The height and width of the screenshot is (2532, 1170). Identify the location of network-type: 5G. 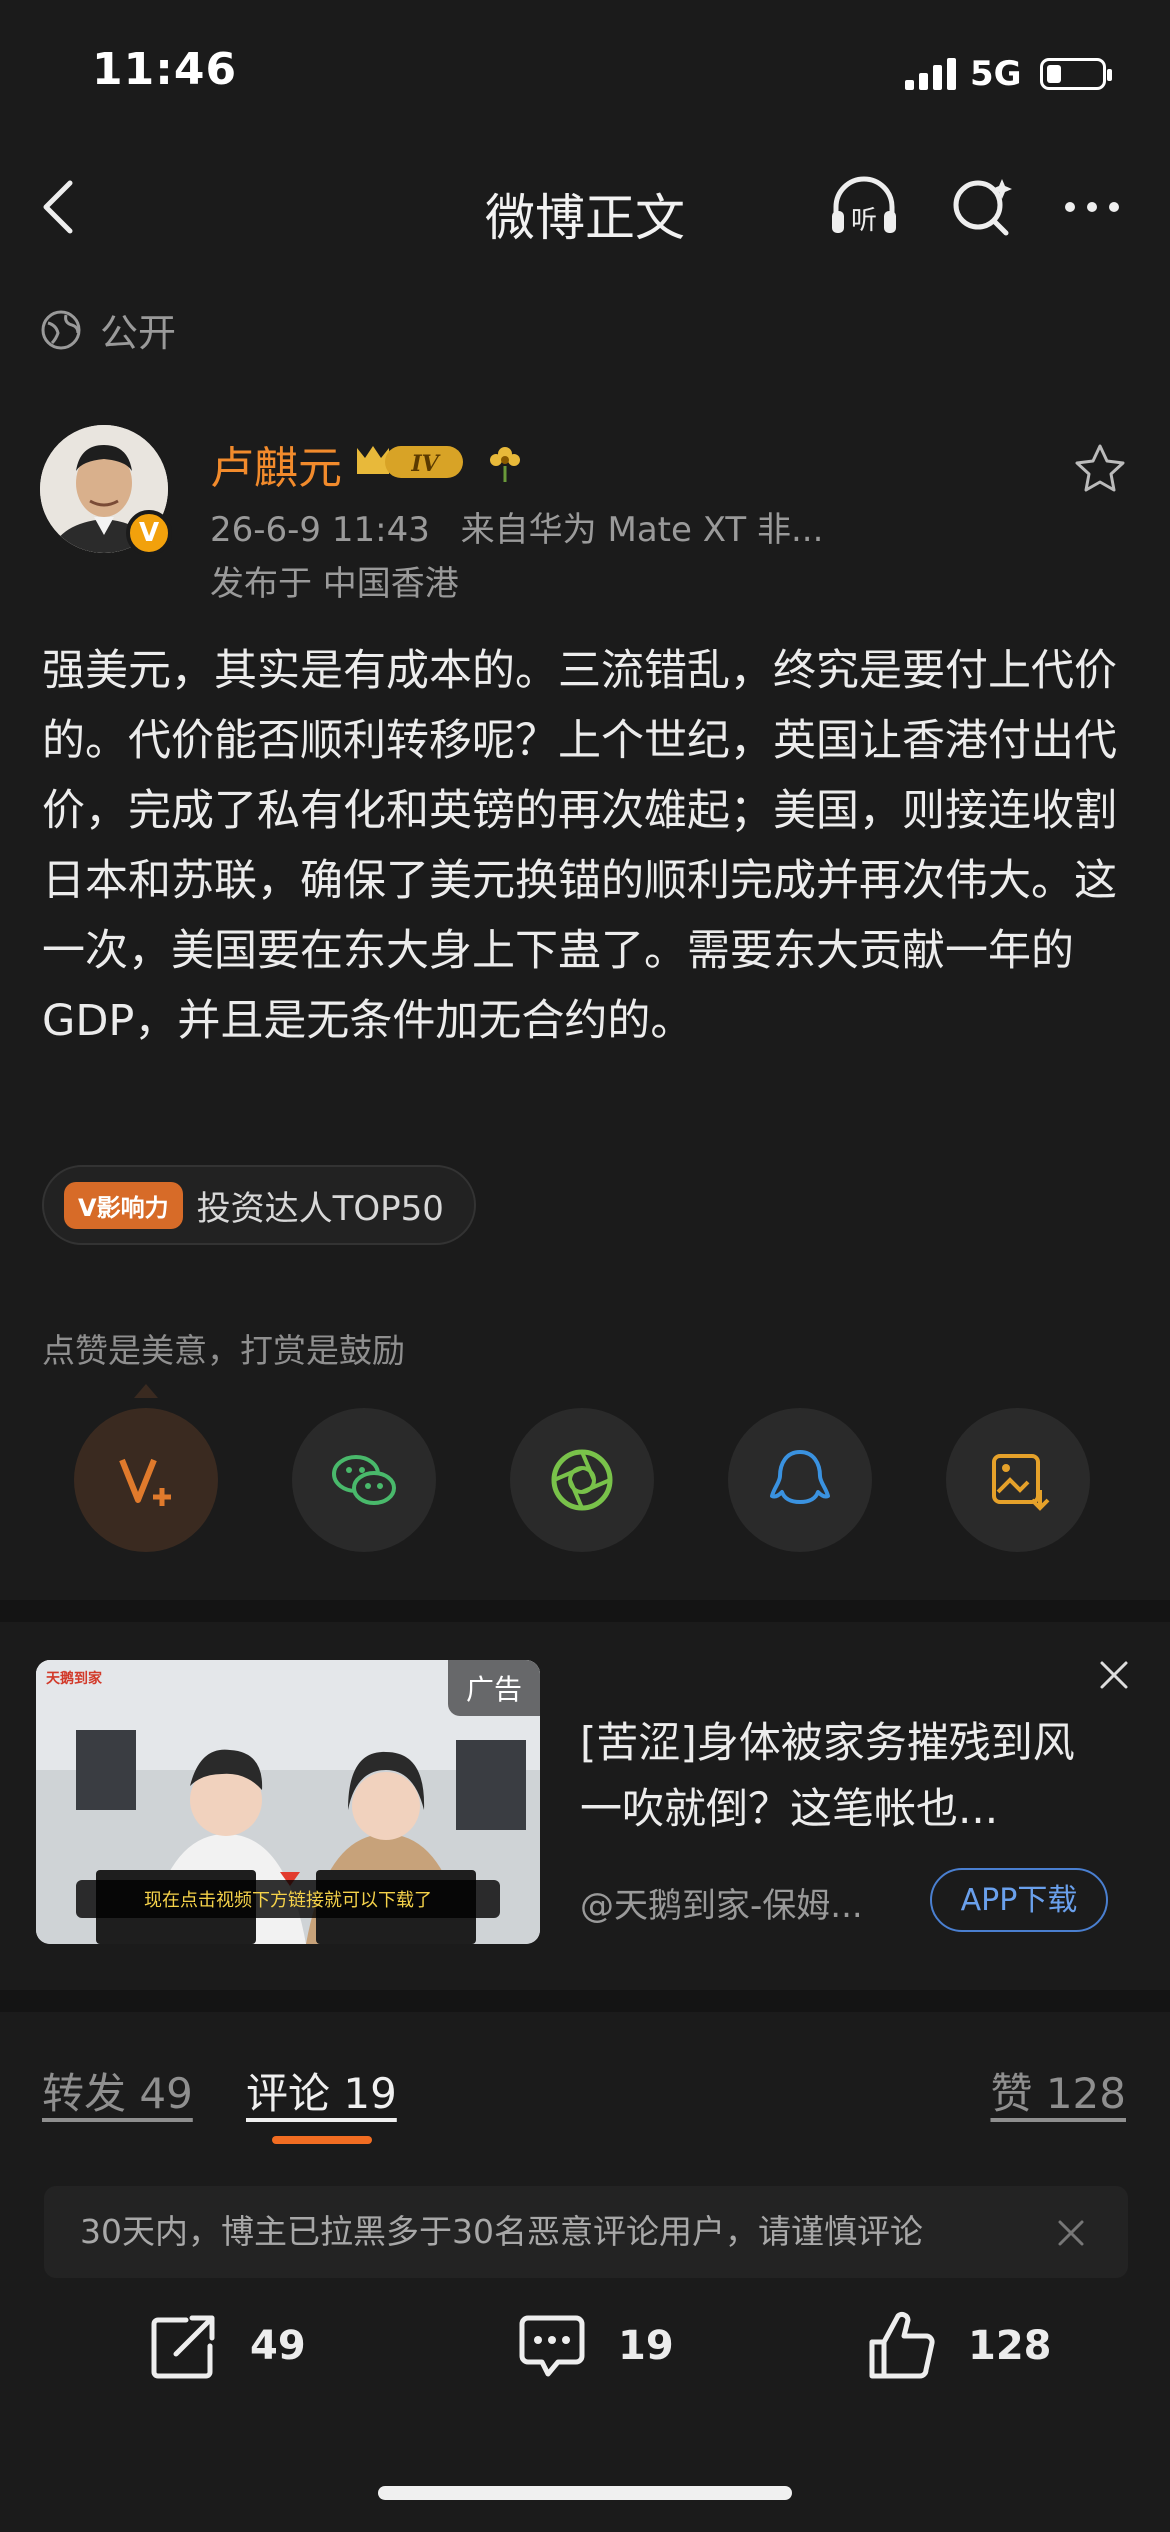
(996, 74).